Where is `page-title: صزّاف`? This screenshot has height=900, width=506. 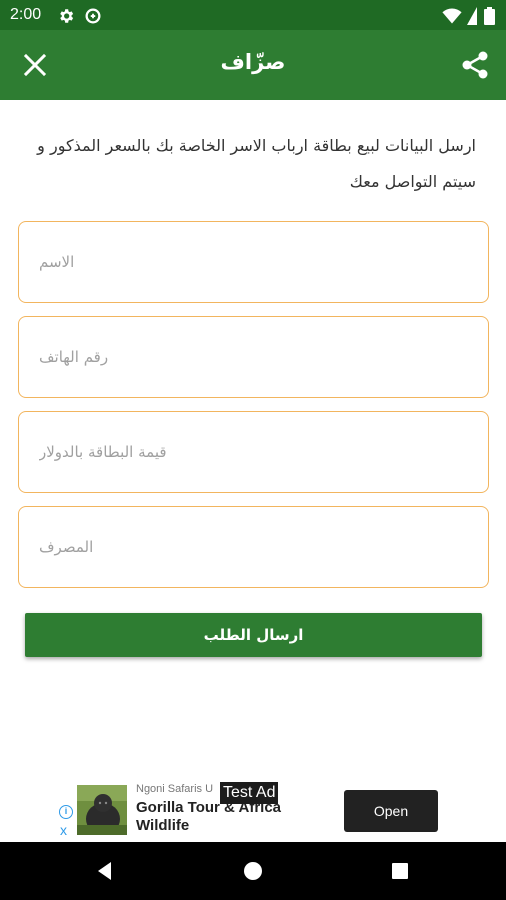
page-title: صزّاف is located at coordinates (253, 62).